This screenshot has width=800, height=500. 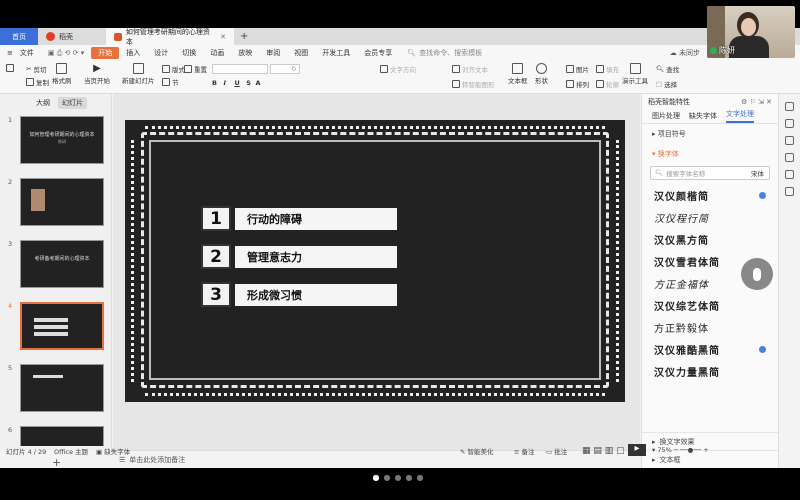 What do you see at coordinates (62, 74) in the screenshot?
I see `format-painter-button: 格式刷` at bounding box center [62, 74].